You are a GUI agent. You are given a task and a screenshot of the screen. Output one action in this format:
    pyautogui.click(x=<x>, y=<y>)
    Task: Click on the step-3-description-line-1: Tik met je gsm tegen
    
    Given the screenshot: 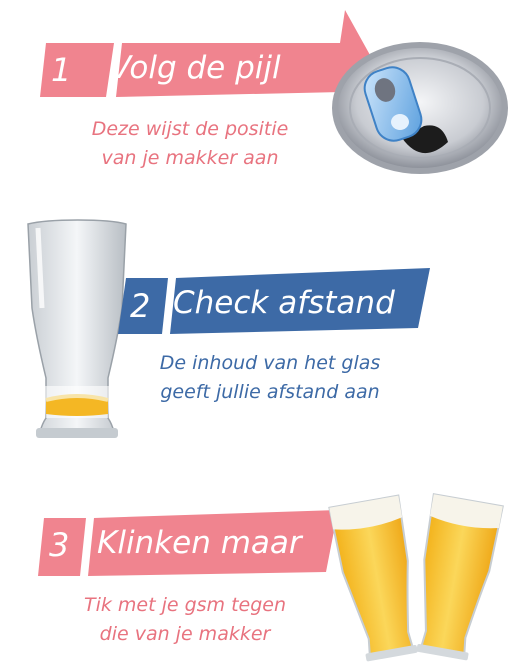 What is the action you would take?
    pyautogui.click(x=185, y=605)
    